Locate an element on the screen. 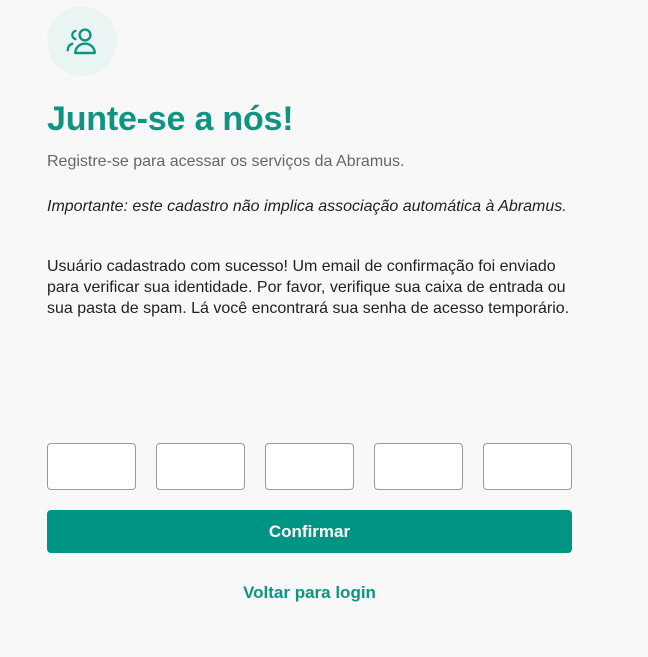 This screenshot has height=657, width=648. back-to-login-link: Voltar para login is located at coordinates (309, 593).